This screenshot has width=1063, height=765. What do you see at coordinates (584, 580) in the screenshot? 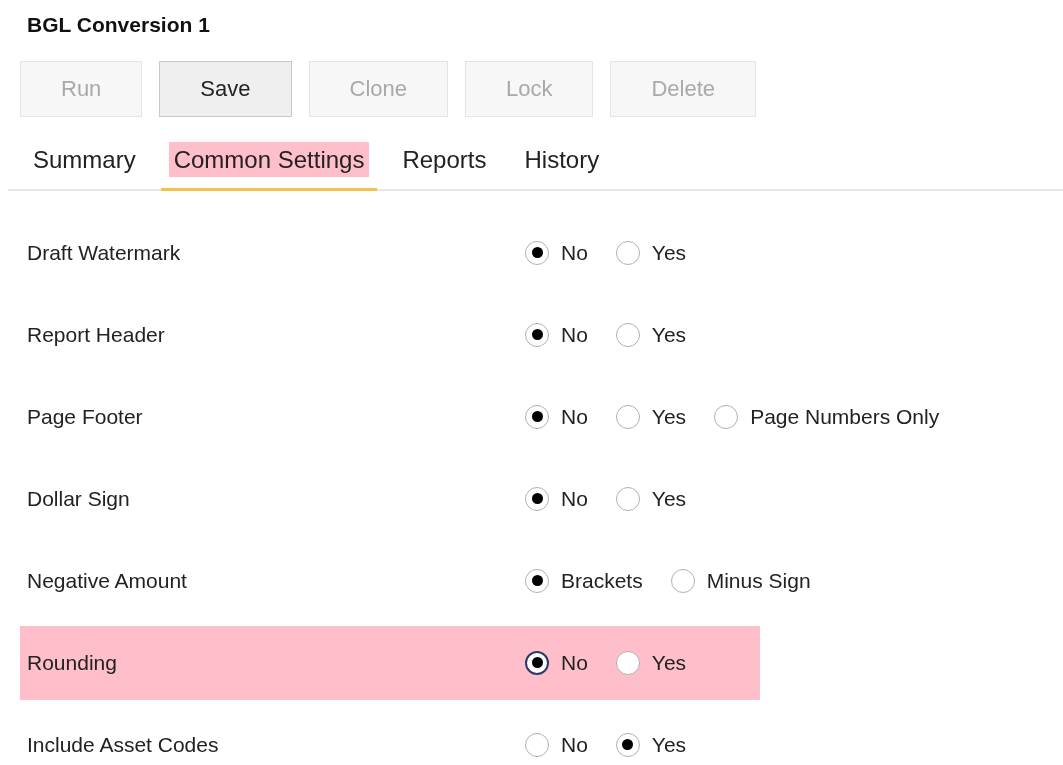
I see `radio-option: Brackets` at bounding box center [584, 580].